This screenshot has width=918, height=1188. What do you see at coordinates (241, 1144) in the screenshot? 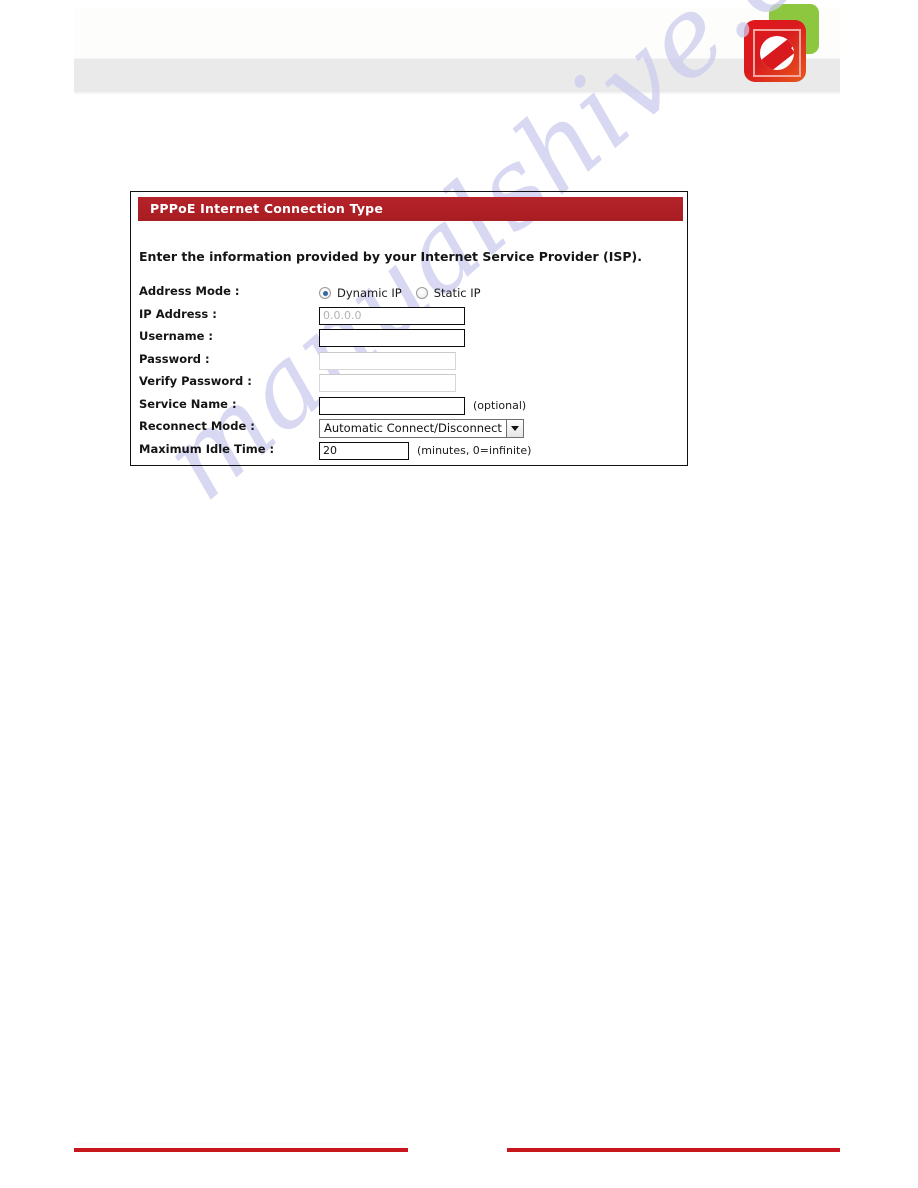
I see `footer-rule-ghost` at bounding box center [241, 1144].